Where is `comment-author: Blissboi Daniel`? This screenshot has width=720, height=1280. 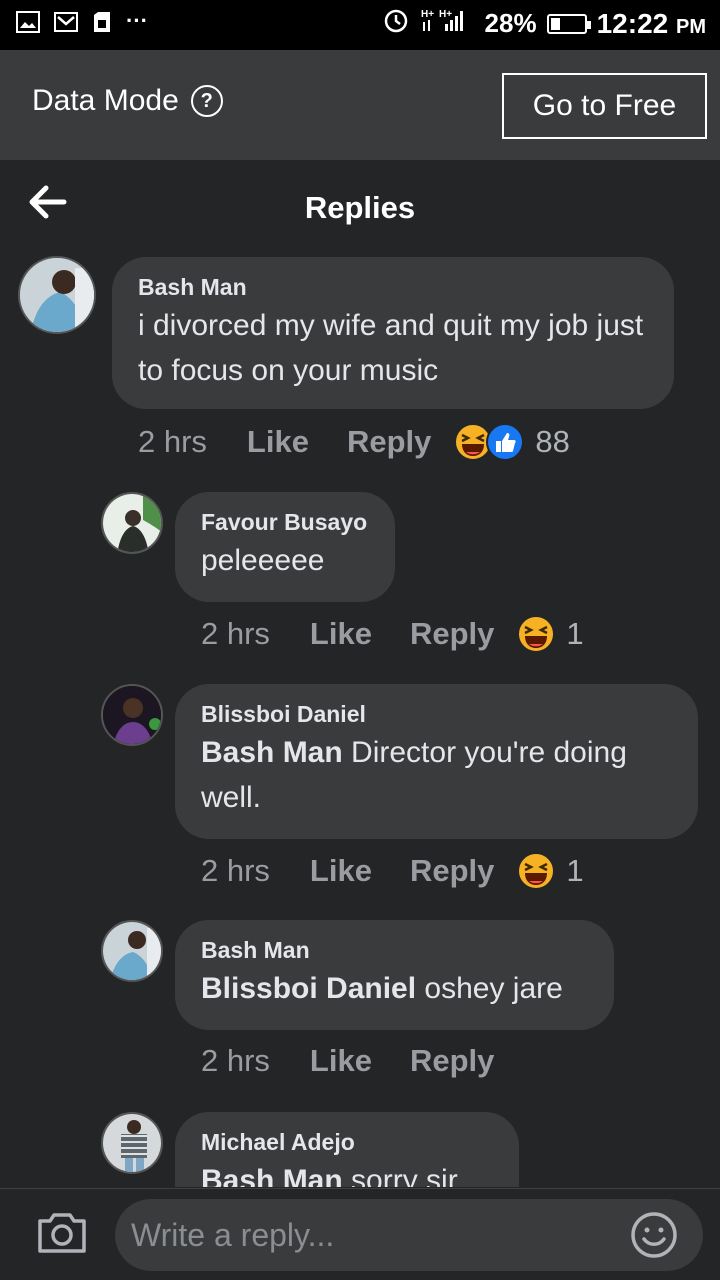
comment-author: Blissboi Daniel is located at coordinates (436, 714).